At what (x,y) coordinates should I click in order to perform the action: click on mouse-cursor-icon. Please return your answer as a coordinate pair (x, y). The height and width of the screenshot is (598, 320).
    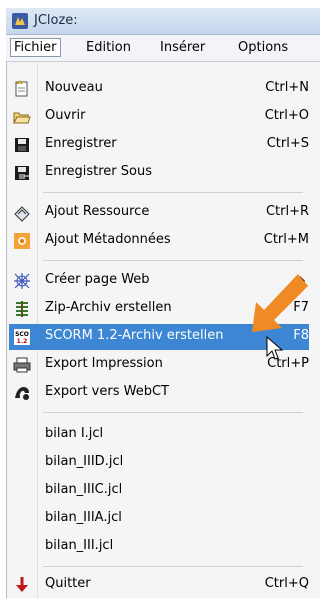
    Looking at the image, I should click on (275, 348).